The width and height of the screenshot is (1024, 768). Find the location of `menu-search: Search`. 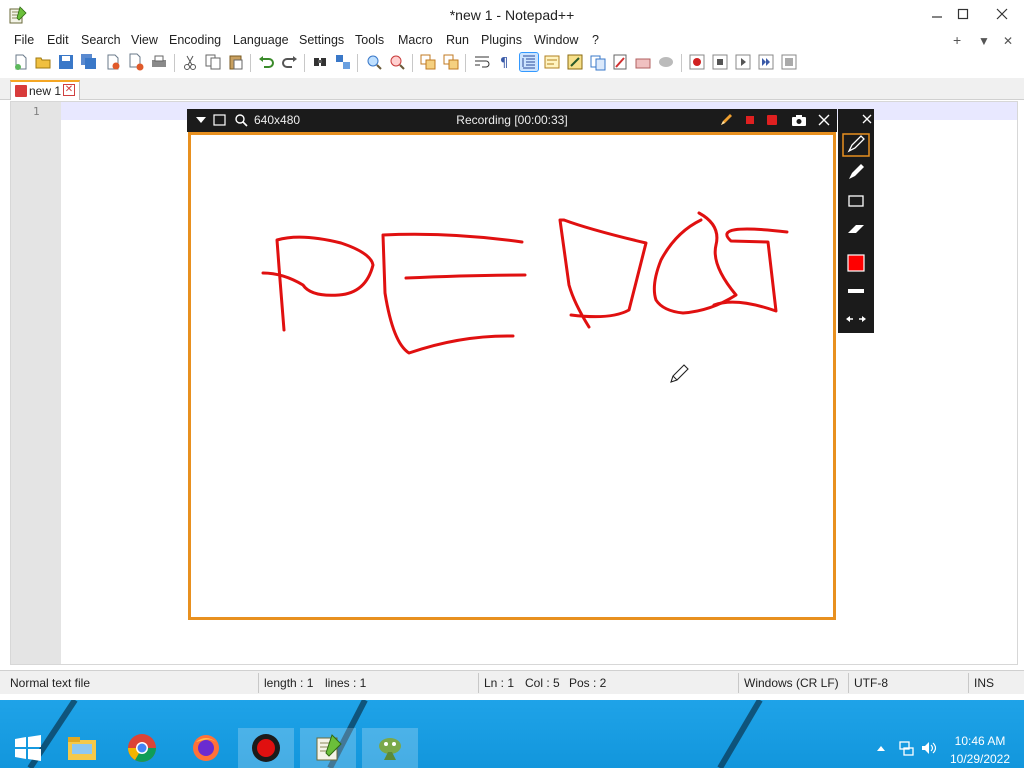

menu-search: Search is located at coordinates (101, 40).